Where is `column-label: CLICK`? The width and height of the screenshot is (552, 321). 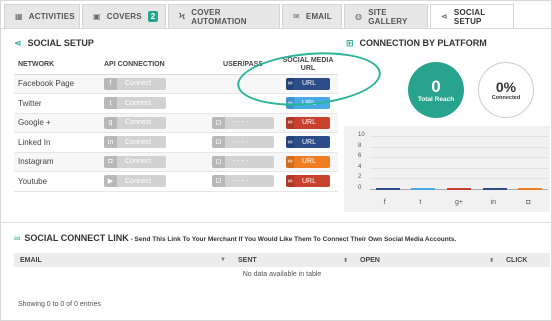
column-label: CLICK is located at coordinates (517, 260).